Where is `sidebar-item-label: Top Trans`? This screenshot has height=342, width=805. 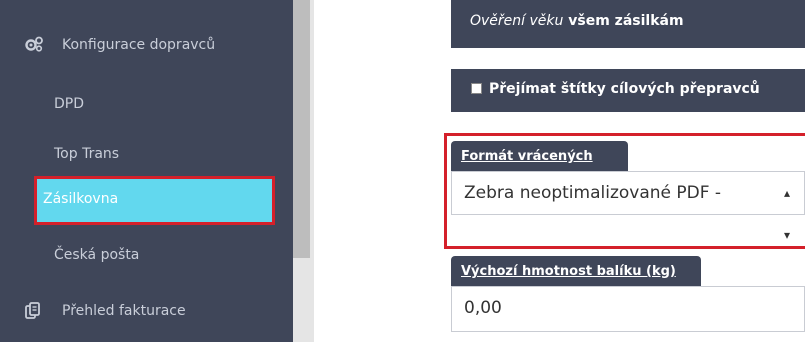 sidebar-item-label: Top Trans is located at coordinates (87, 154).